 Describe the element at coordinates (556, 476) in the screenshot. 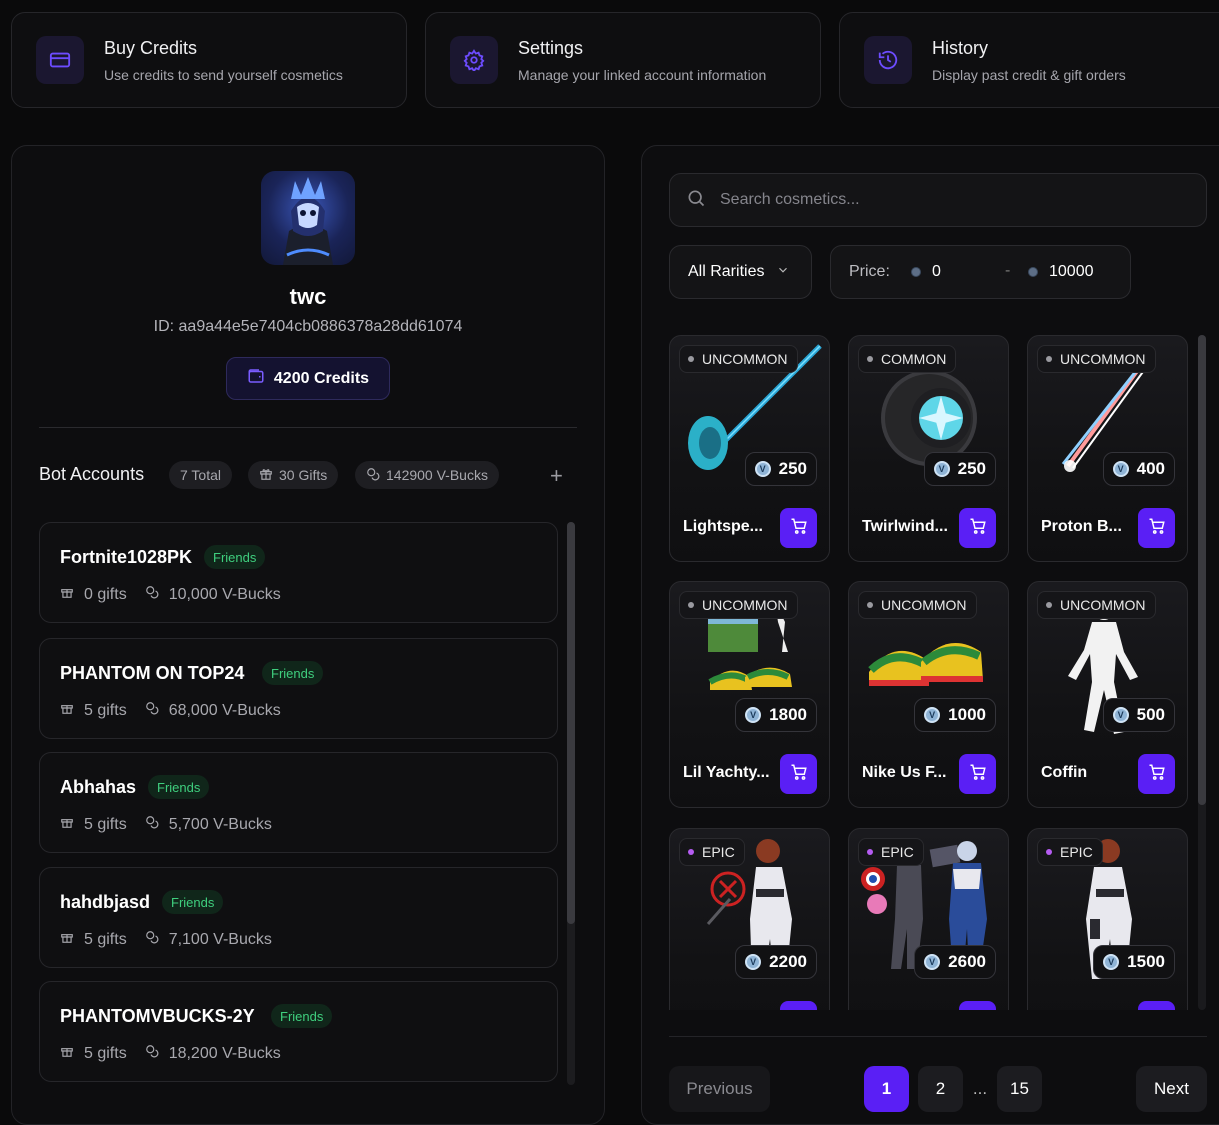

I see `add-bot-button: +` at that location.